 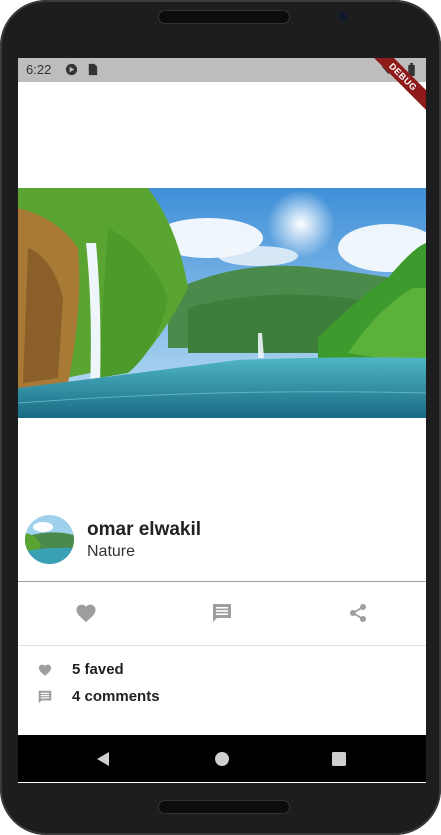 I want to click on front-camera, so click(x=343, y=17).